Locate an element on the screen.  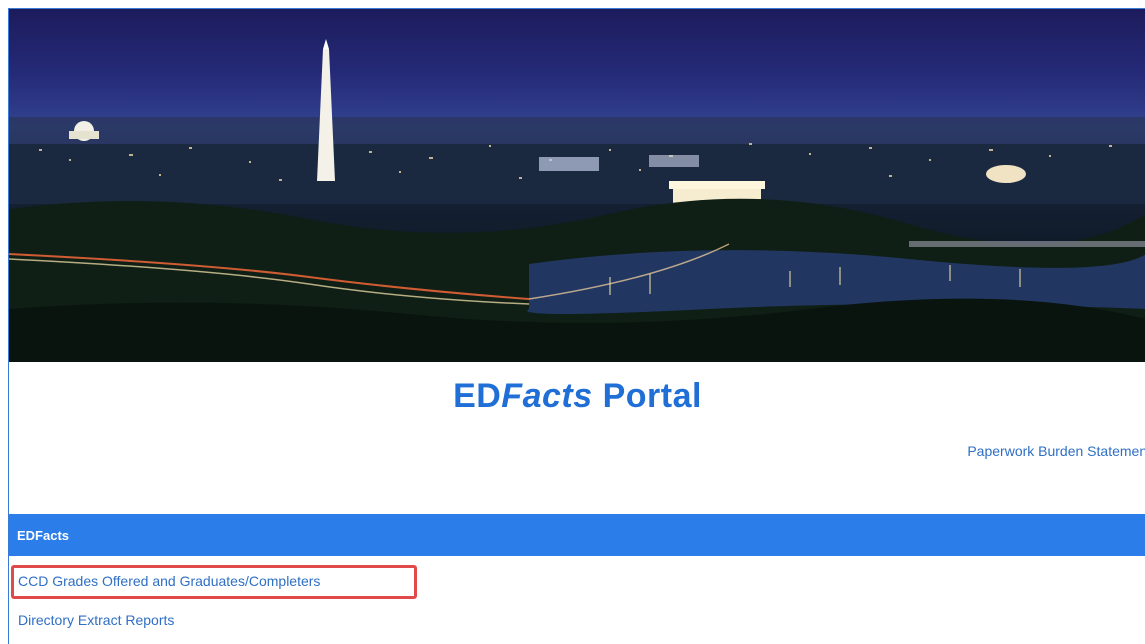
title-prefix: ED is located at coordinates (477, 396).